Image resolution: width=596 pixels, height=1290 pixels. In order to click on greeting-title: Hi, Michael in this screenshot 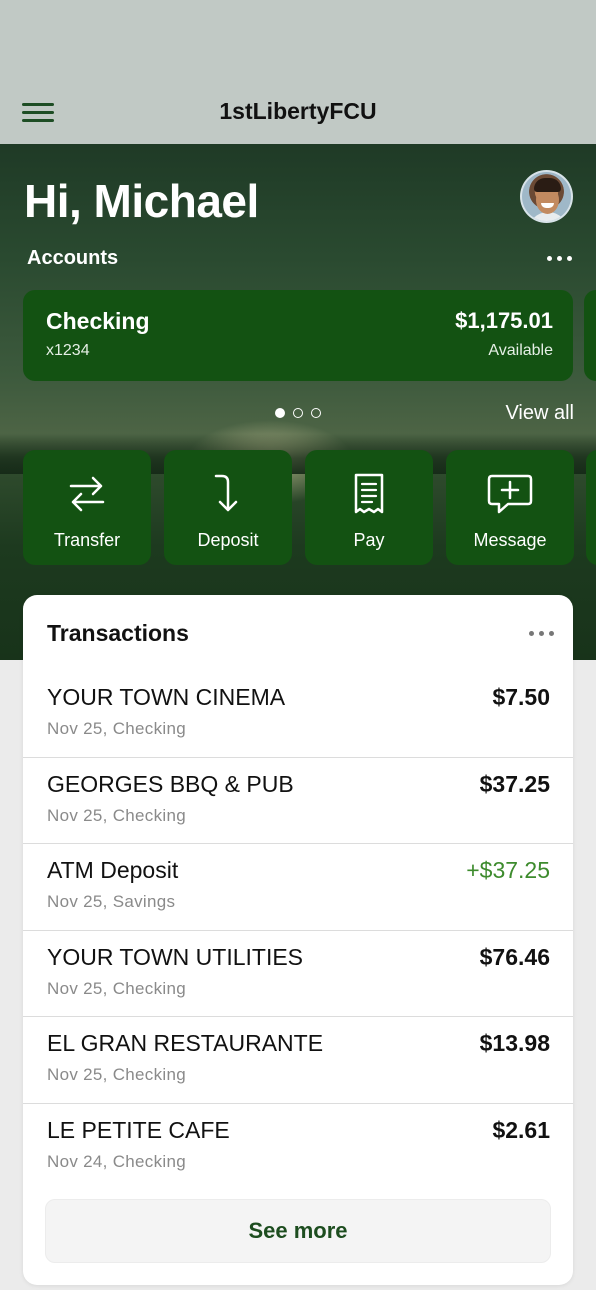, I will do `click(141, 201)`.